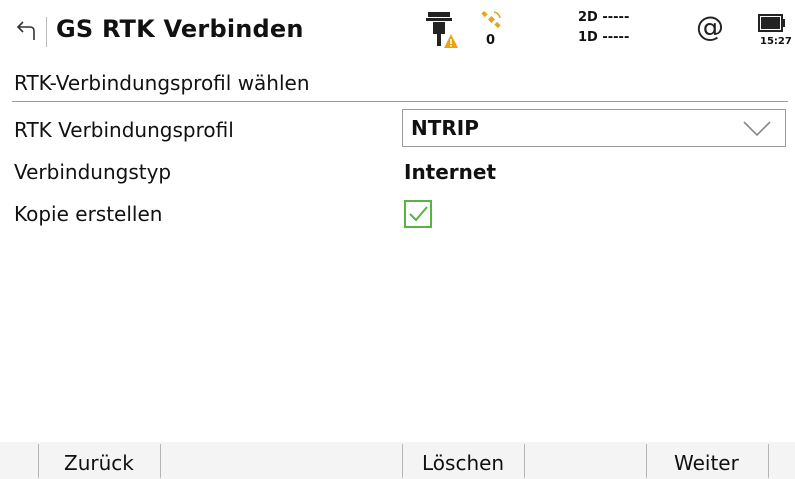 The height and width of the screenshot is (479, 795). I want to click on next-button: Weiter, so click(706, 463).